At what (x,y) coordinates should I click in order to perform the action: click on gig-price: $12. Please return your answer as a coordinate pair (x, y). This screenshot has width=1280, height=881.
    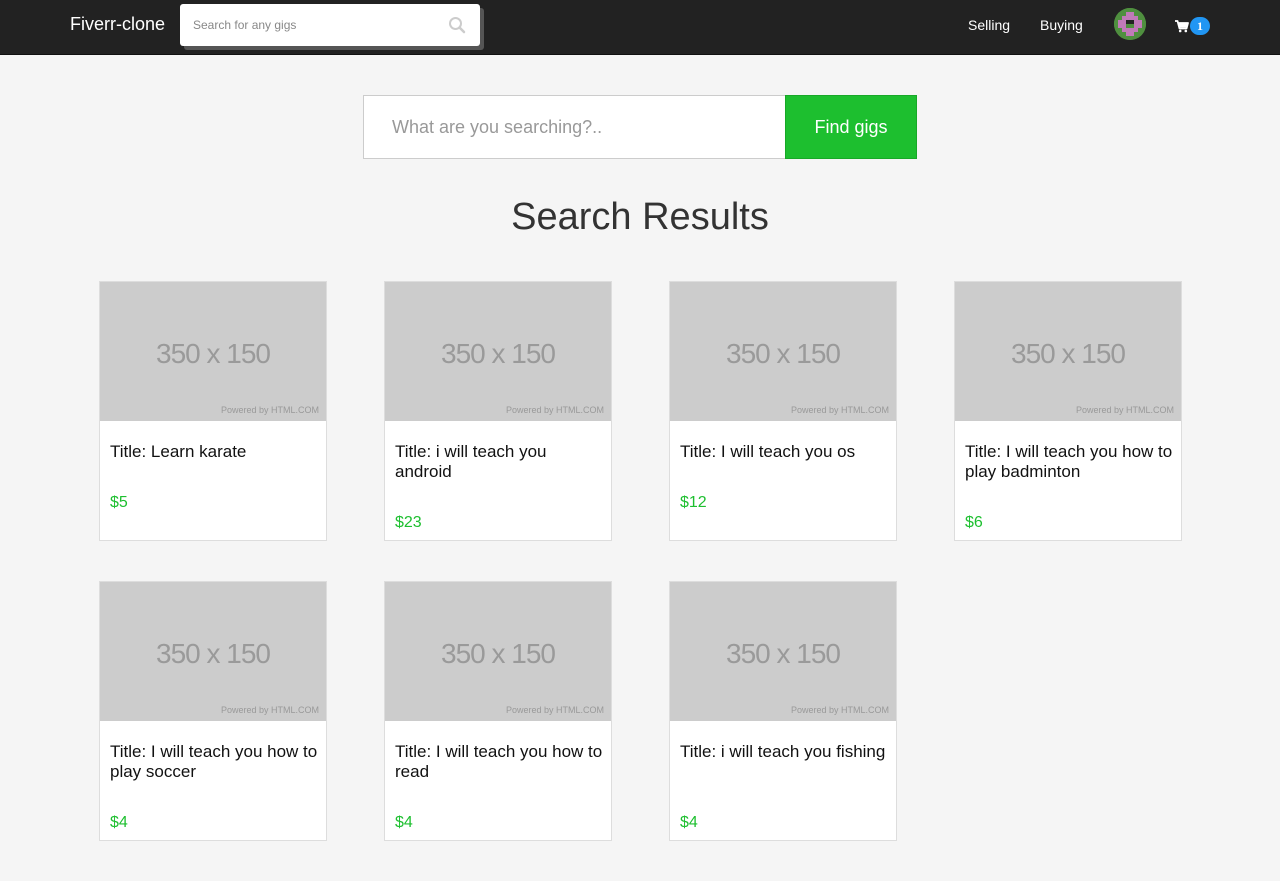
    Looking at the image, I should click on (693, 502).